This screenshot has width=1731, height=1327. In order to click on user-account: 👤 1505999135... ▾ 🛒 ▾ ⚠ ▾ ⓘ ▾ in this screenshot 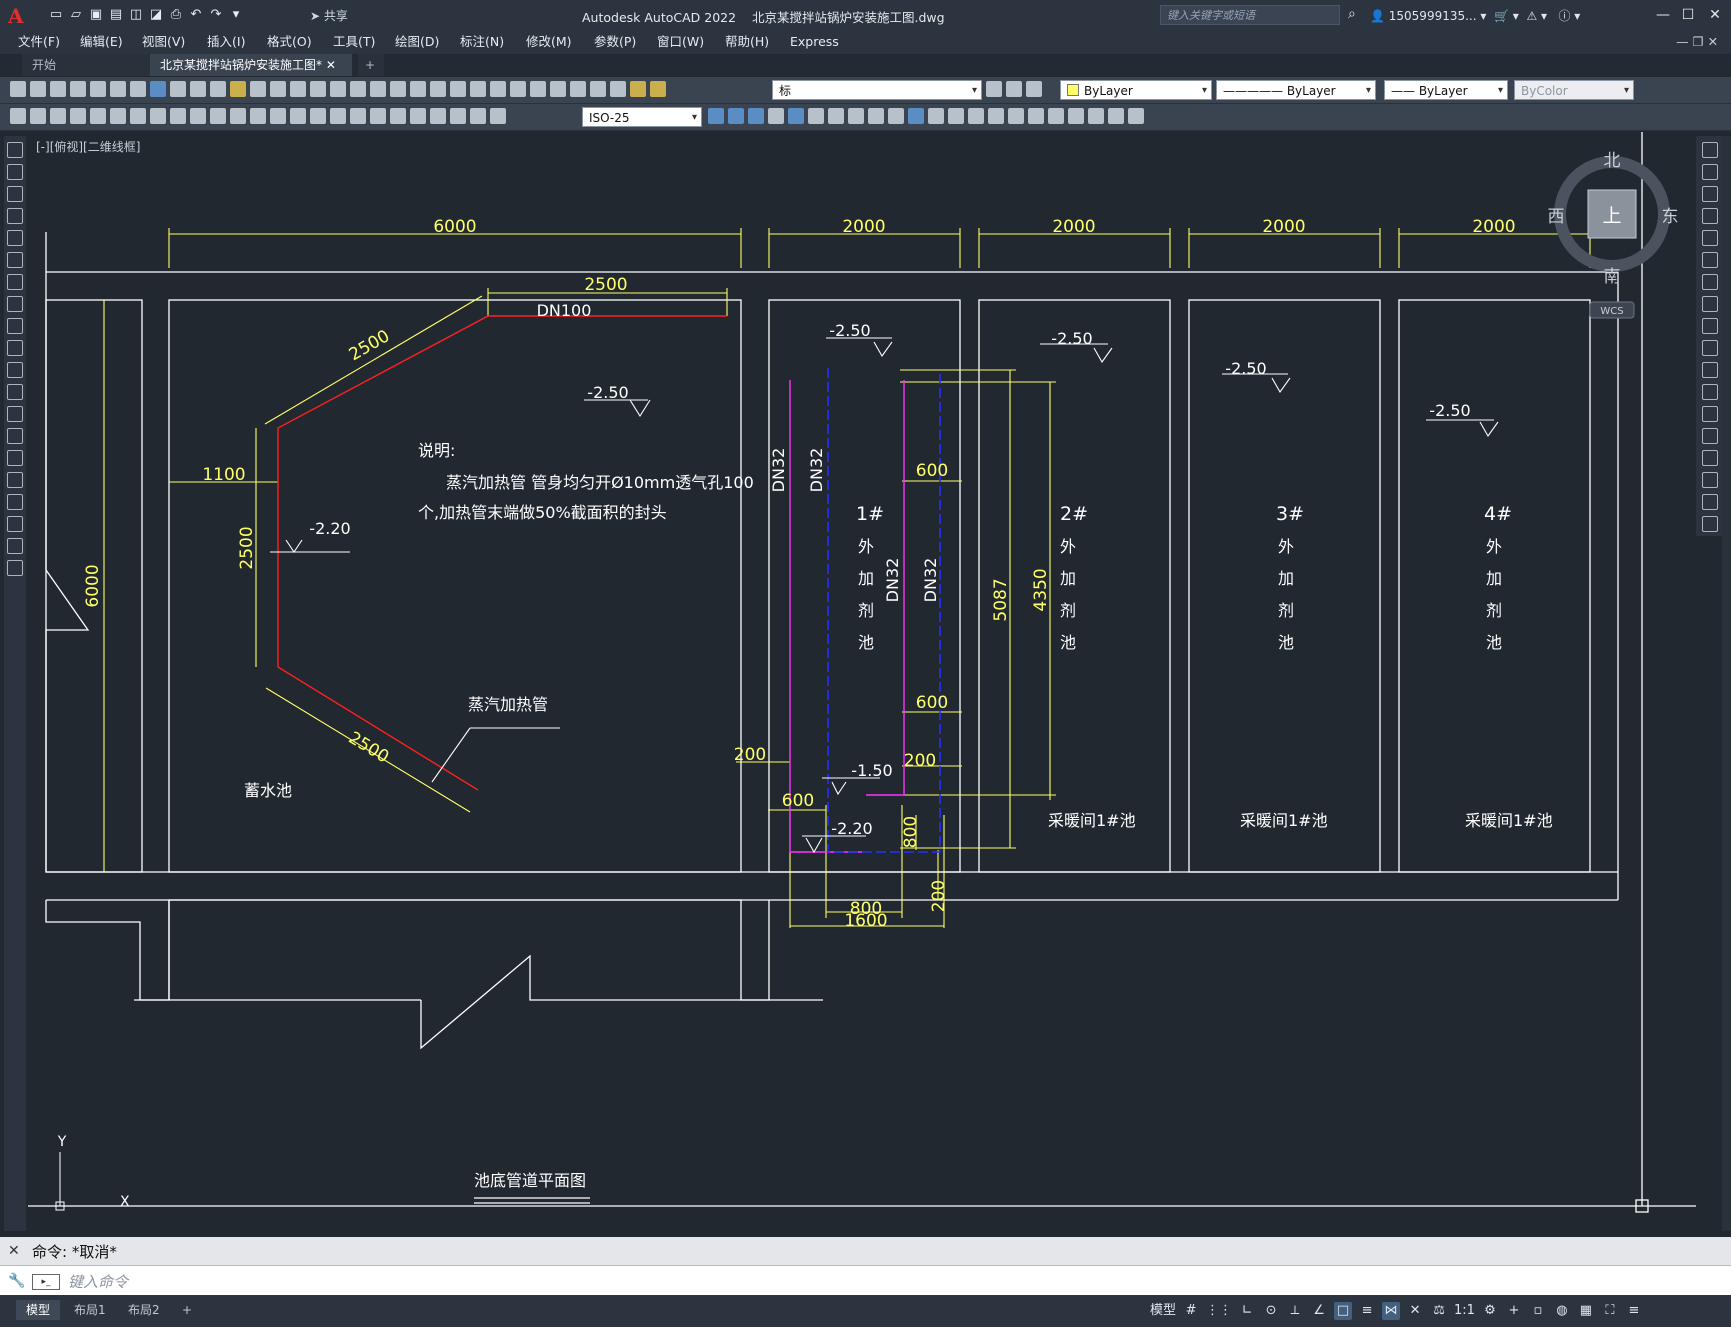, I will do `click(1475, 15)`.